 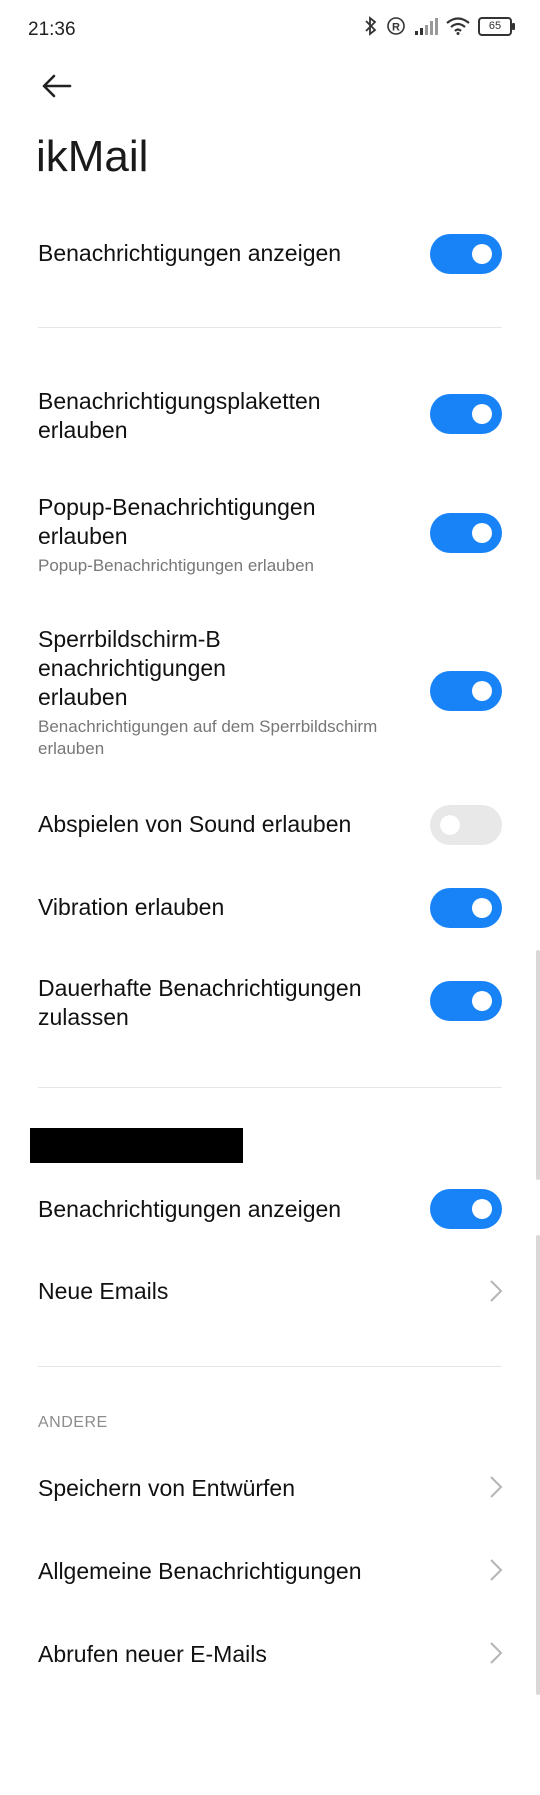 I want to click on setting-title: Abrufen neuer E-Mails, so click(x=152, y=1654).